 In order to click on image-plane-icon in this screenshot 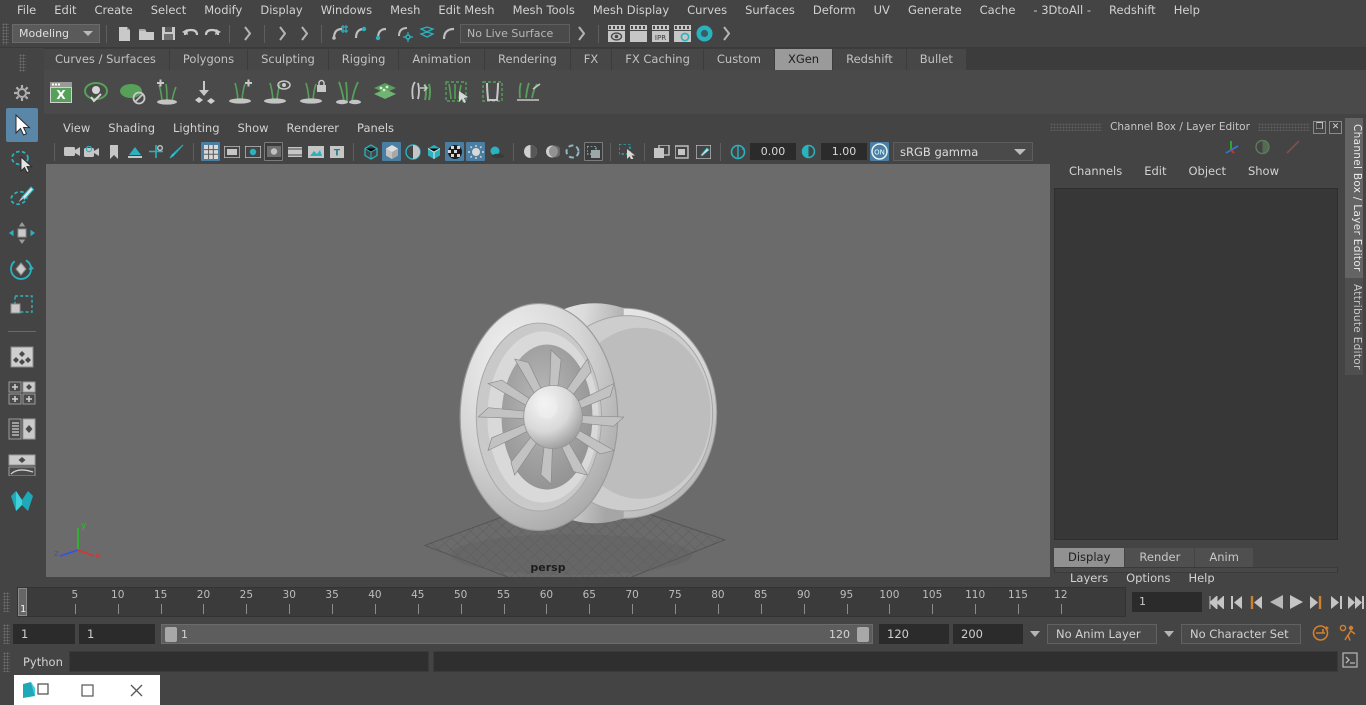, I will do `click(134, 151)`.